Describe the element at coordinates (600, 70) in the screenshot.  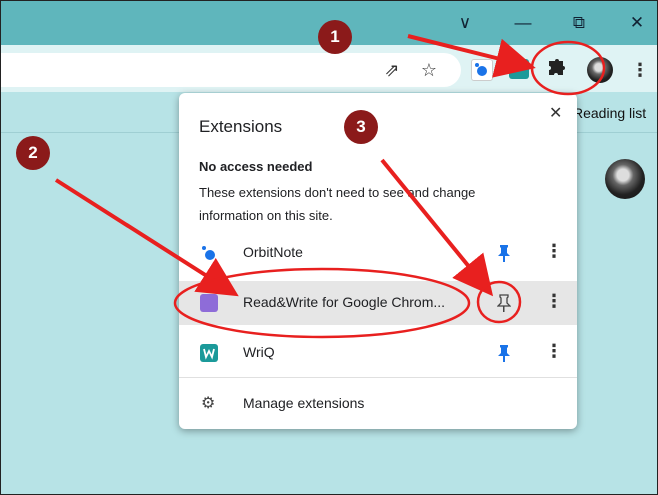
I see `profile-avatar` at that location.